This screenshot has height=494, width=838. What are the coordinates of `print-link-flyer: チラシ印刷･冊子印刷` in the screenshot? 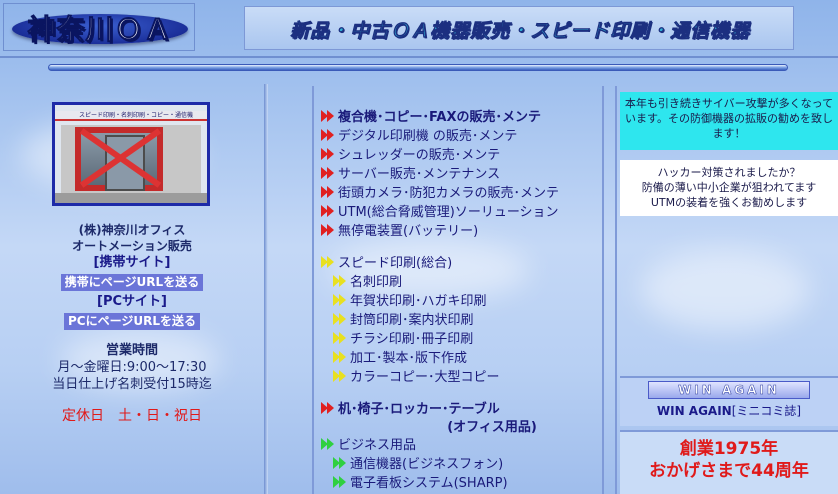 It's located at (462, 339).